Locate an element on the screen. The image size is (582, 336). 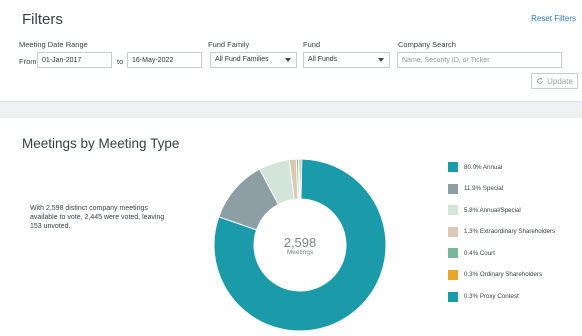
legend-label: 0.3% Ordinary Shareholders is located at coordinates (503, 275).